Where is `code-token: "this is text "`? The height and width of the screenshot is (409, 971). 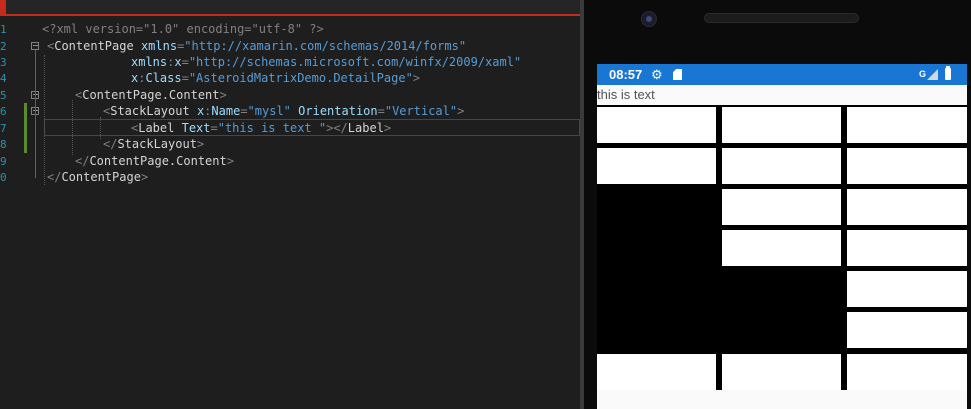 code-token: "this is text " is located at coordinates (272, 128).